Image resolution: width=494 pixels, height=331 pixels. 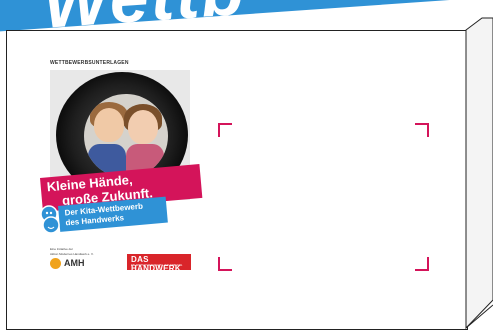 I want to click on amh-logo-icon, so click(x=55, y=263).